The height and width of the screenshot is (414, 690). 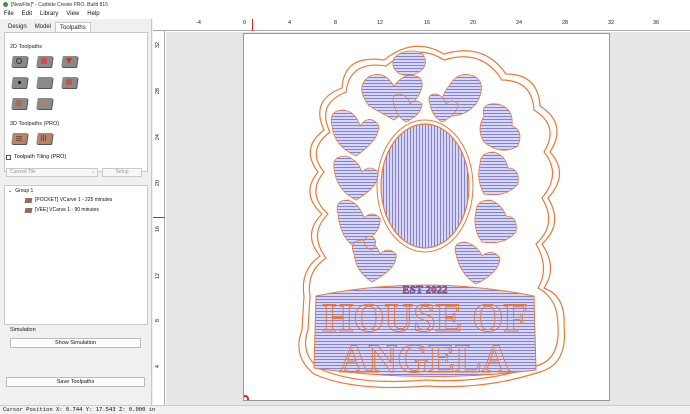 I want to click on group-label: Group 1, so click(x=24, y=191).